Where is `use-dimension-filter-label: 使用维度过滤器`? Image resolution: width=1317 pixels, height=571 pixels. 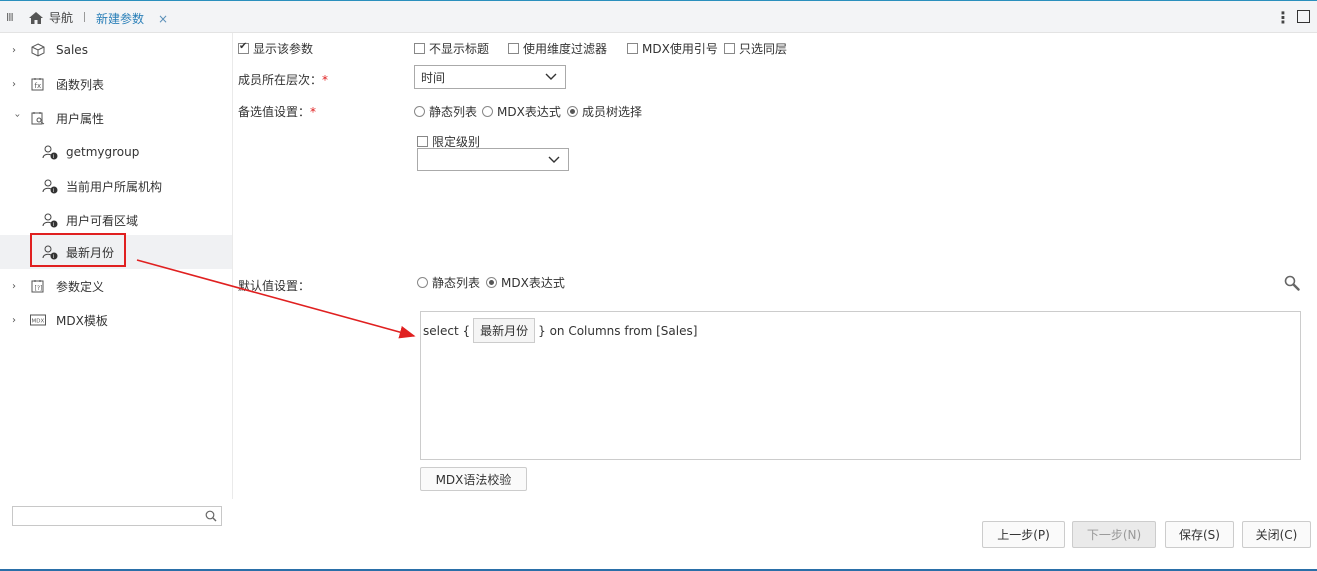 use-dimension-filter-label: 使用维度过滤器 is located at coordinates (565, 49).